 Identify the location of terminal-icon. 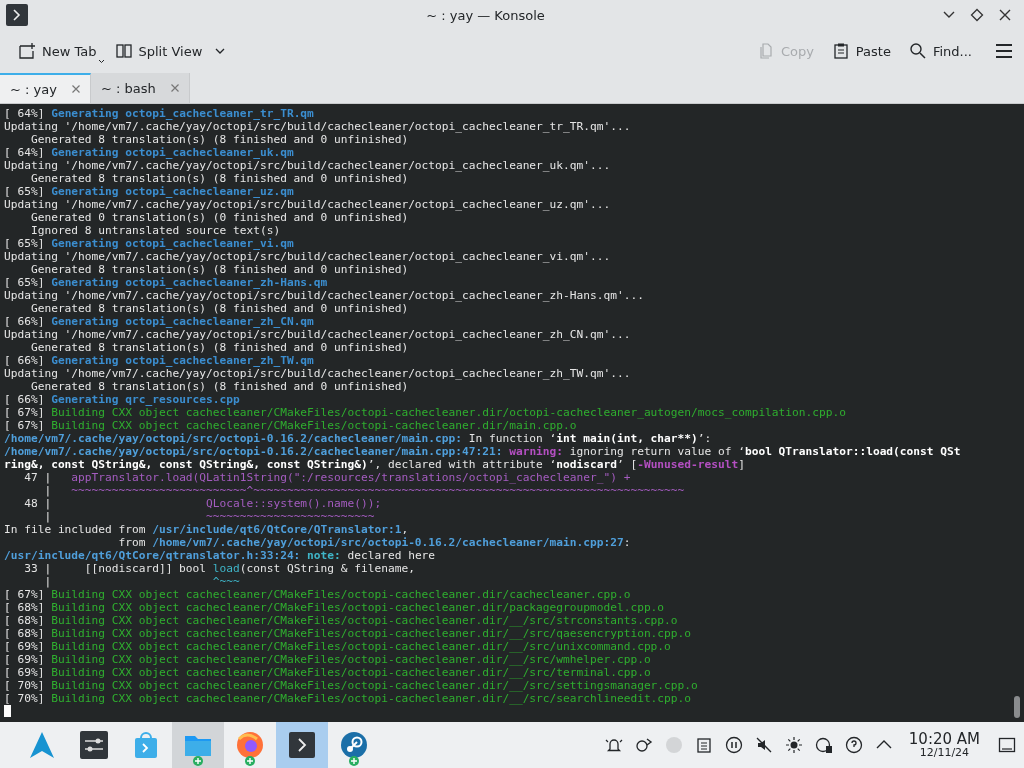
(302, 745).